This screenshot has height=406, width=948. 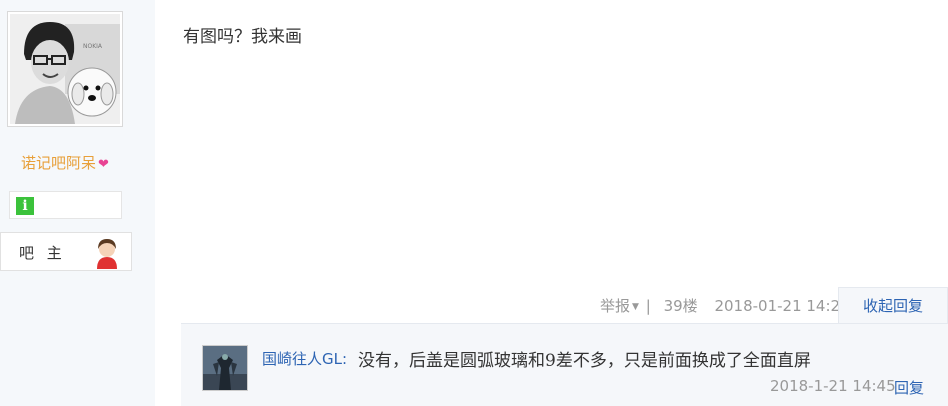 What do you see at coordinates (107, 255) in the screenshot?
I see `moderator-avatar-icon` at bounding box center [107, 255].